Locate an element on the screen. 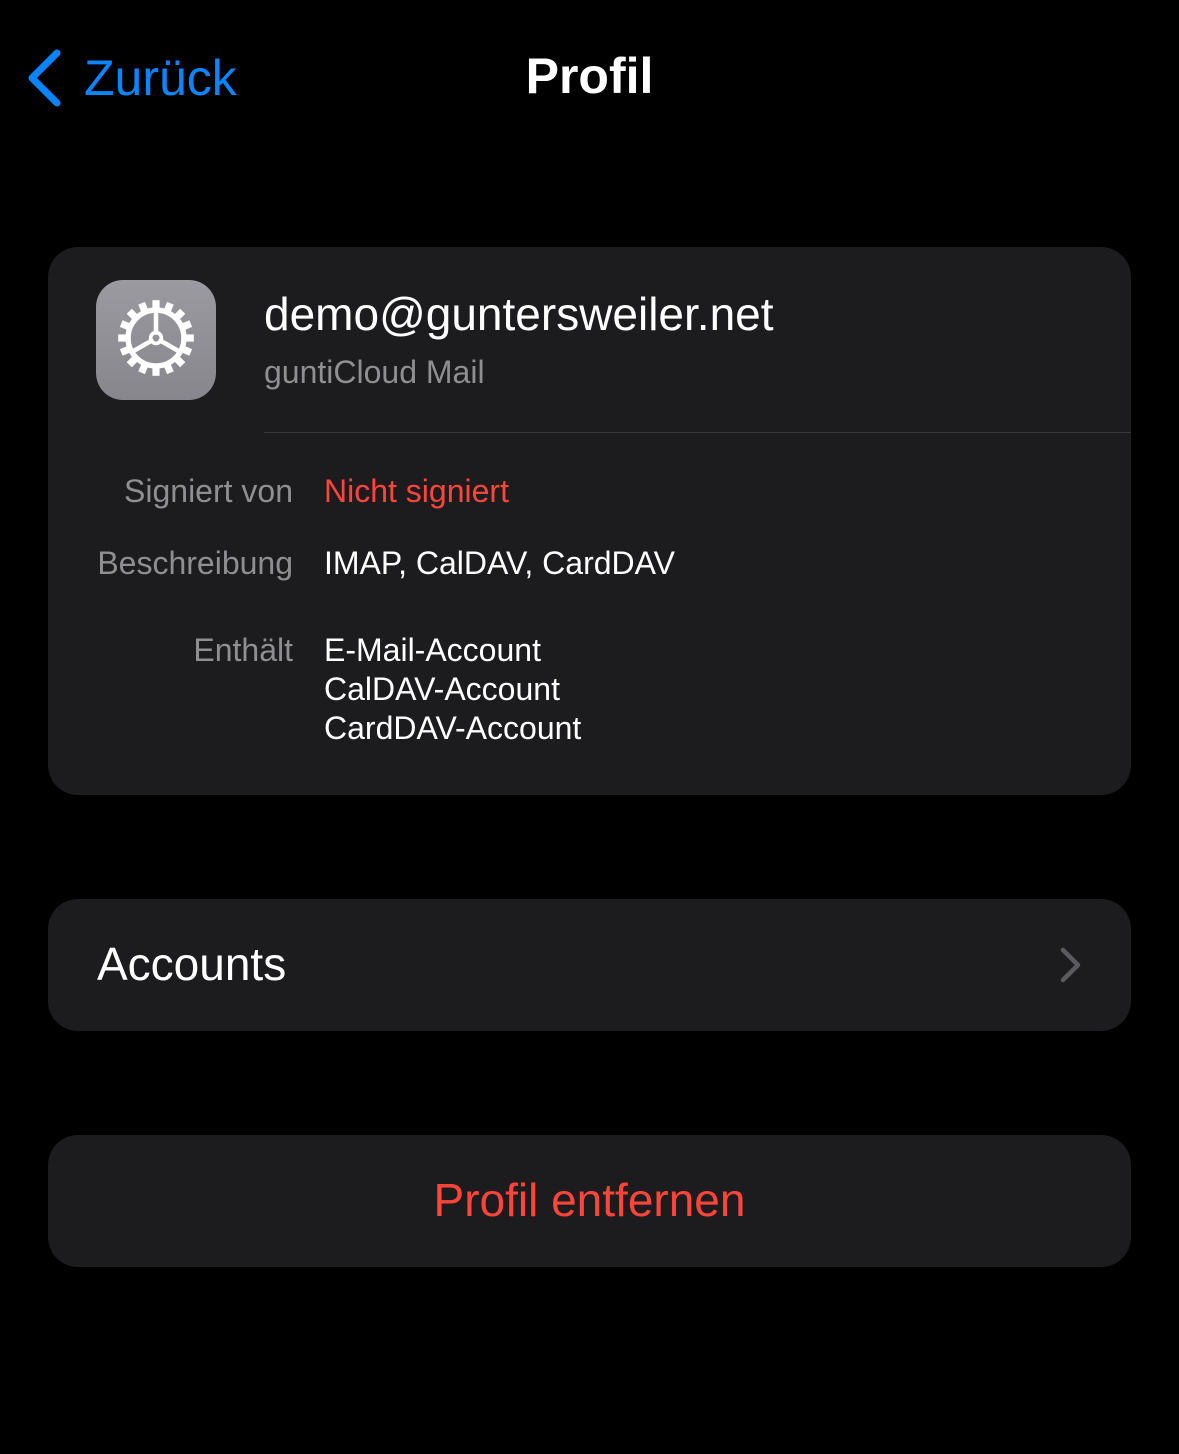 The width and height of the screenshot is (1179, 1454). list-item: E-Mail-Account is located at coordinates (432, 650).